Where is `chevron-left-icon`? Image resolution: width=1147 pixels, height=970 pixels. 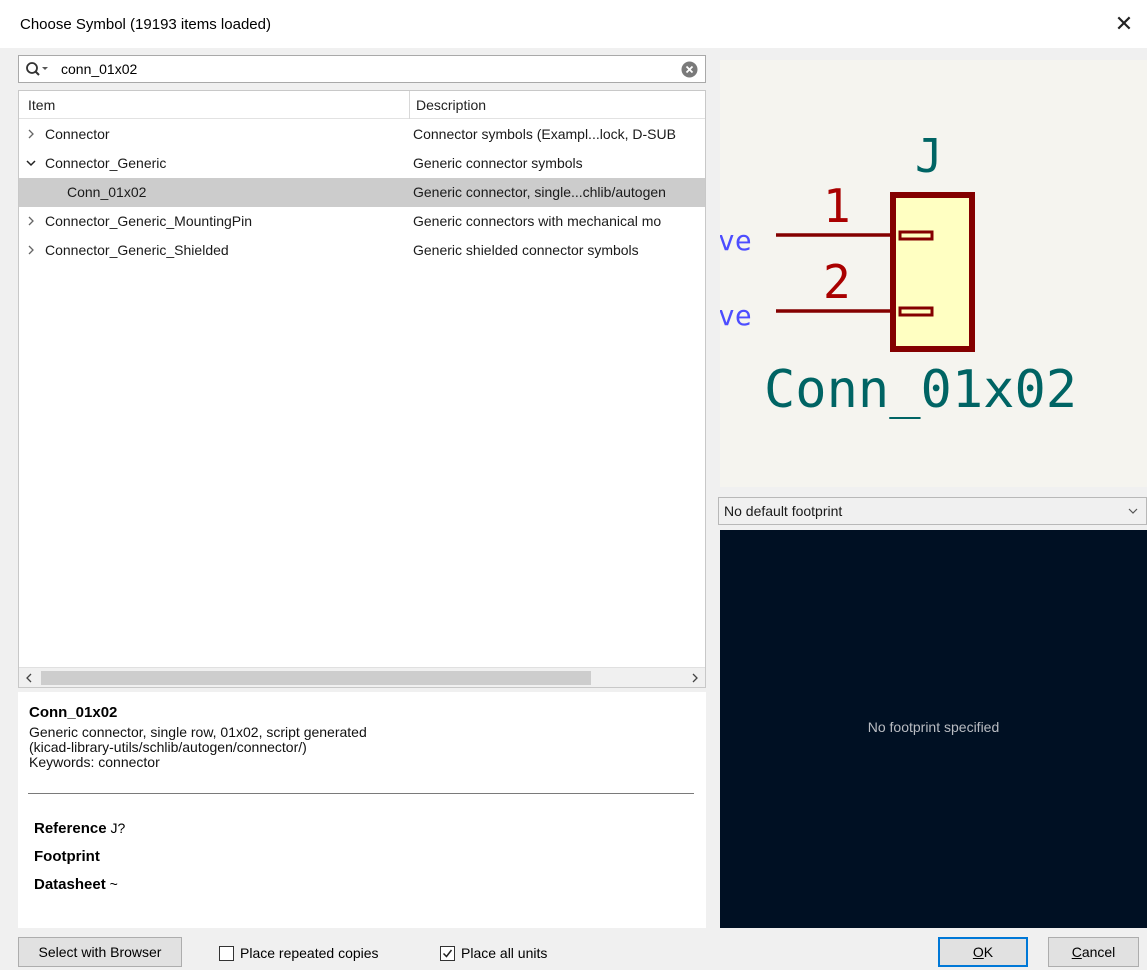 chevron-left-icon is located at coordinates (29, 678).